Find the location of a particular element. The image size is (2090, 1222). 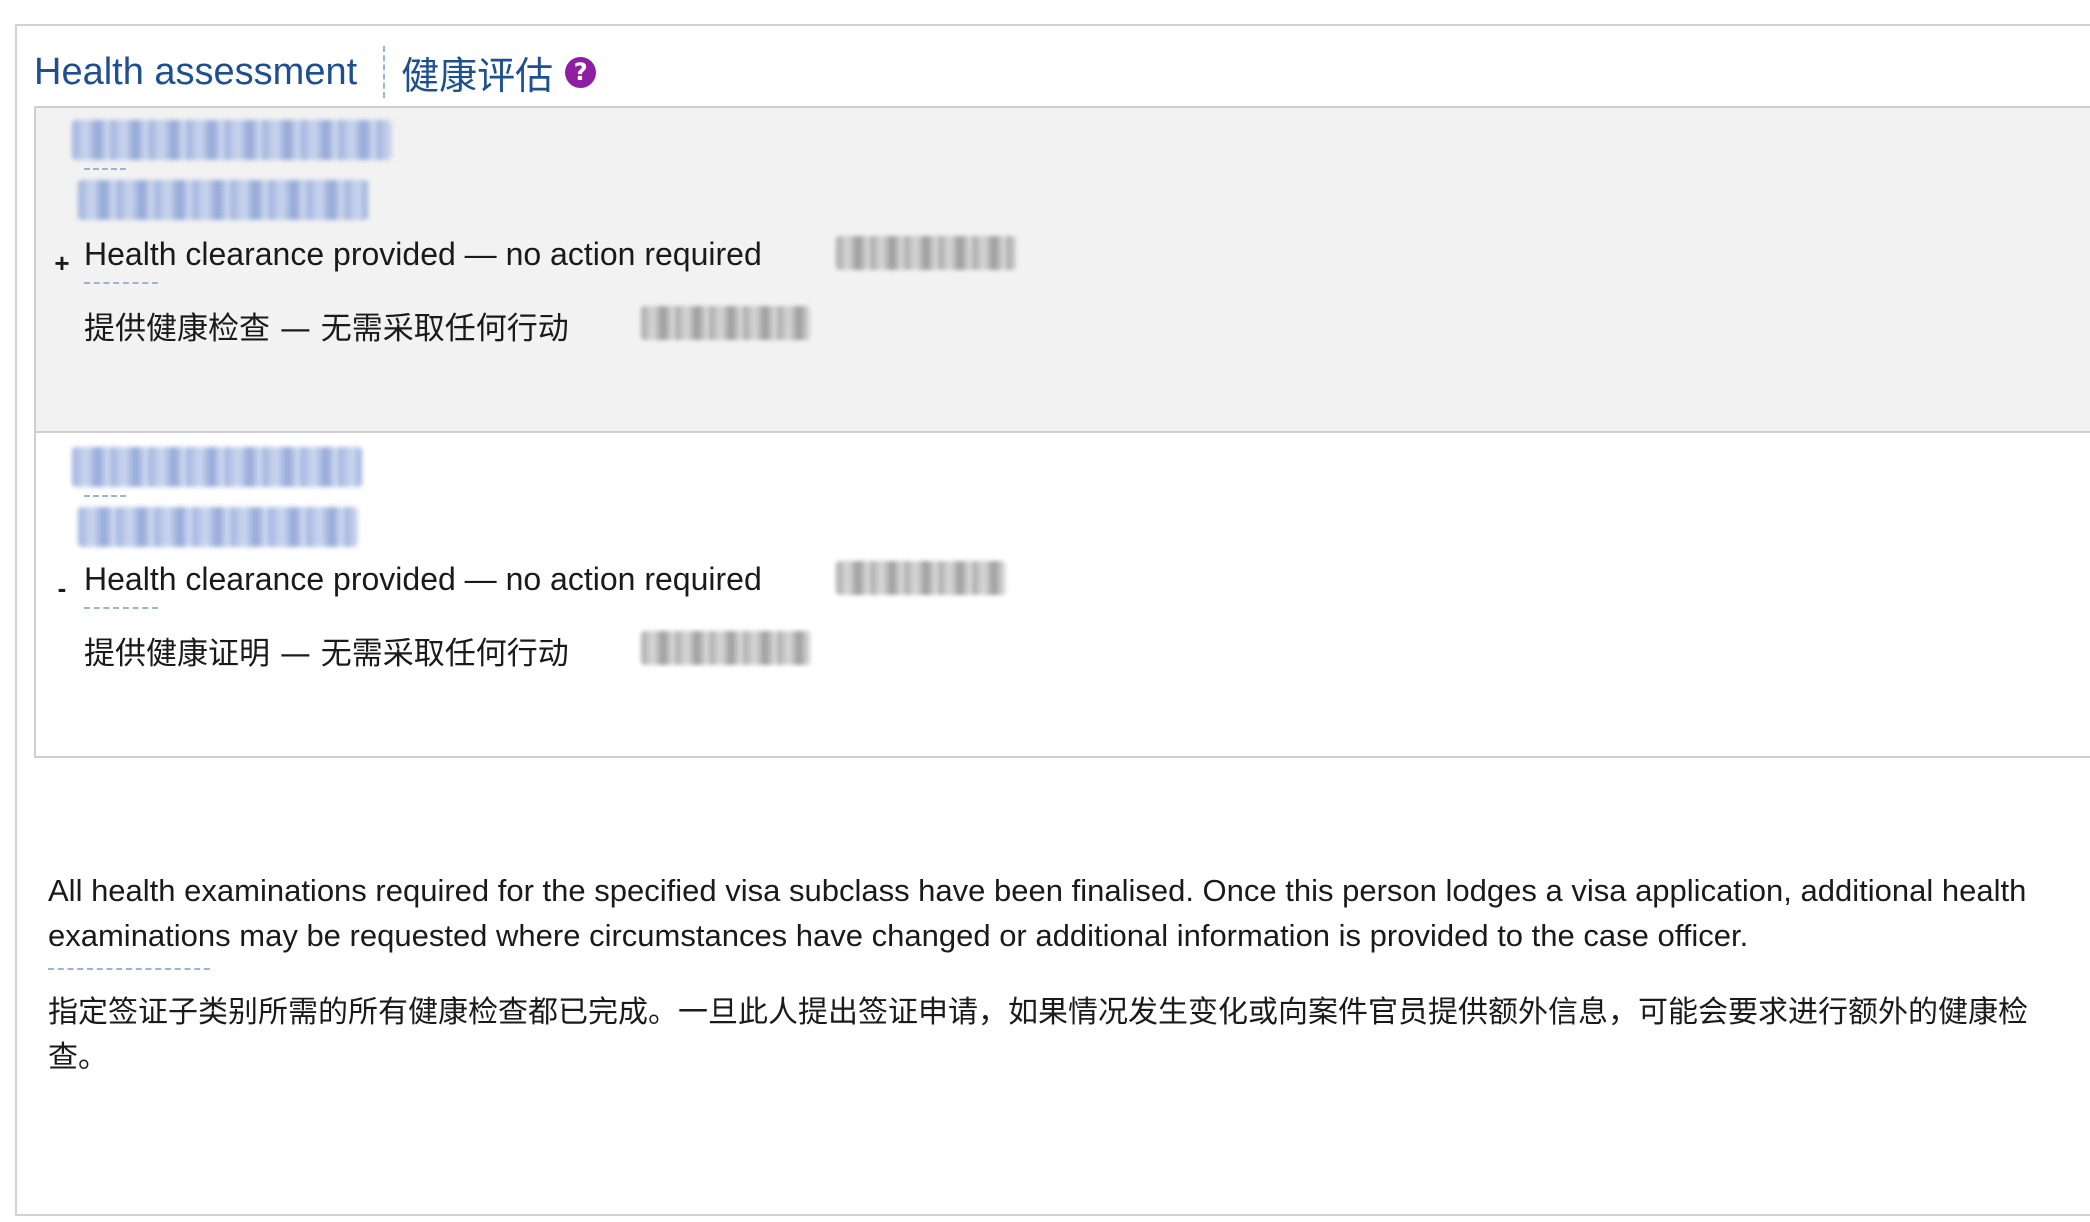

status-text-zh: 提供健康检查 — 无需采取任何行动 is located at coordinates (326, 329).